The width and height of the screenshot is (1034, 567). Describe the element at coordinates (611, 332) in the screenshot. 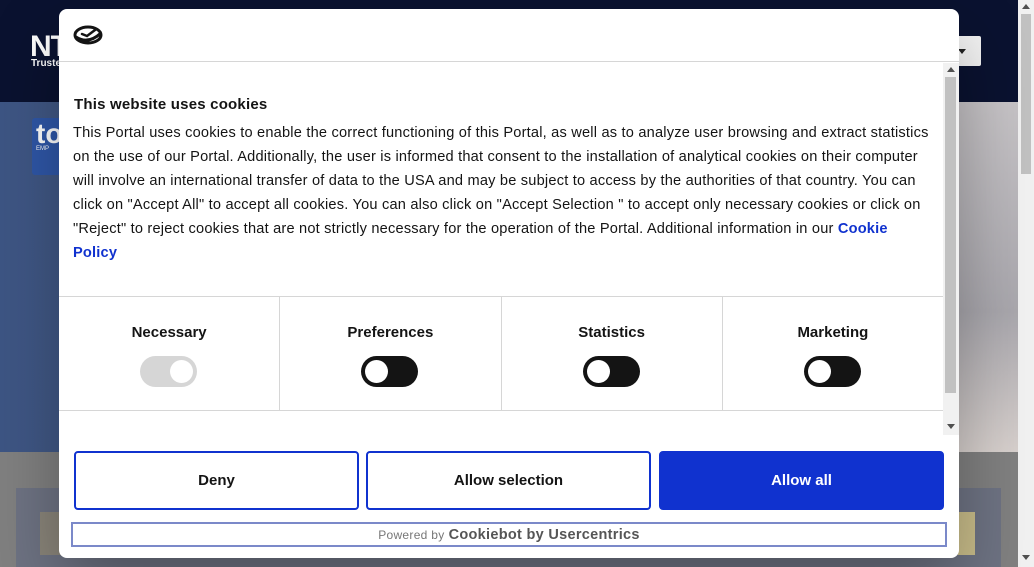

I see `toggle-label-statistics: Statistics` at that location.